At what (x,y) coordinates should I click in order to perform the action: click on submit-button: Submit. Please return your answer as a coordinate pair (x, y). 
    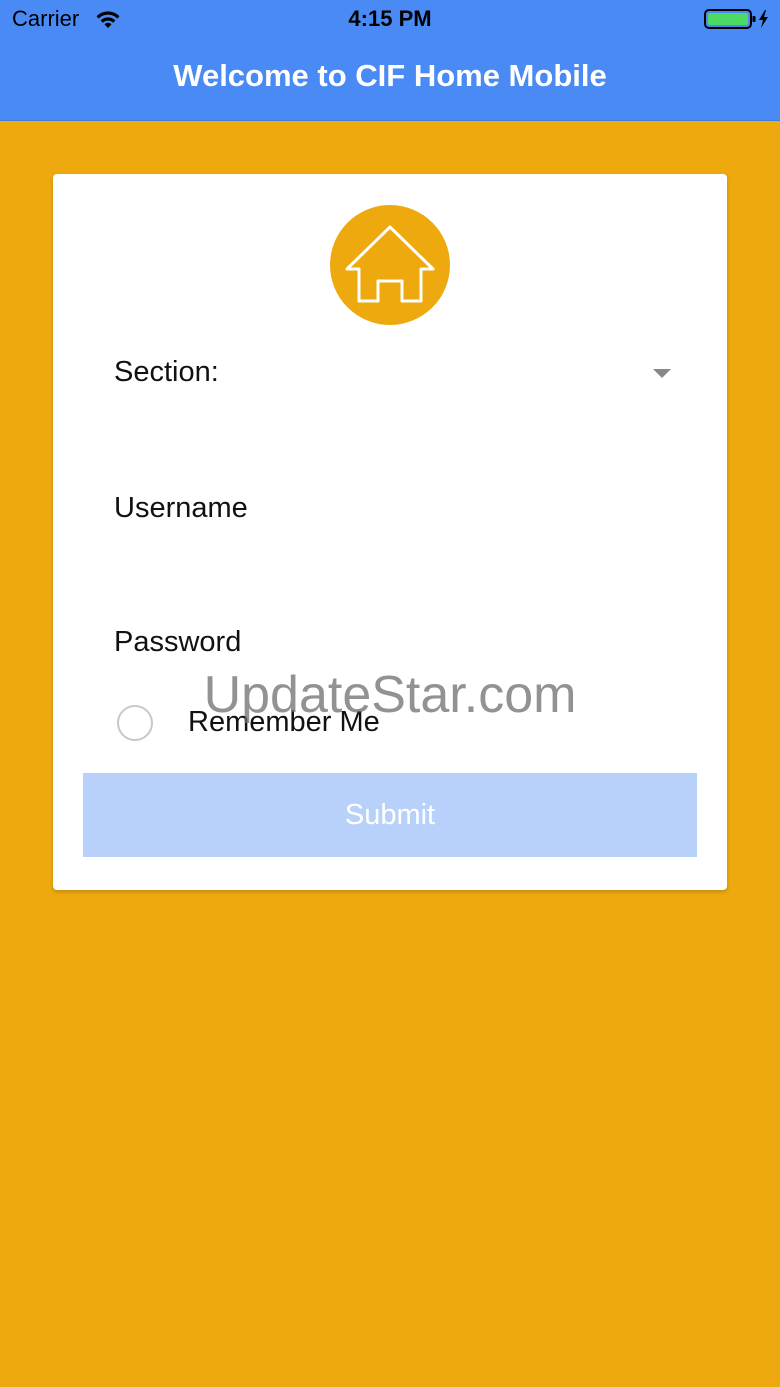
    Looking at the image, I should click on (390, 815).